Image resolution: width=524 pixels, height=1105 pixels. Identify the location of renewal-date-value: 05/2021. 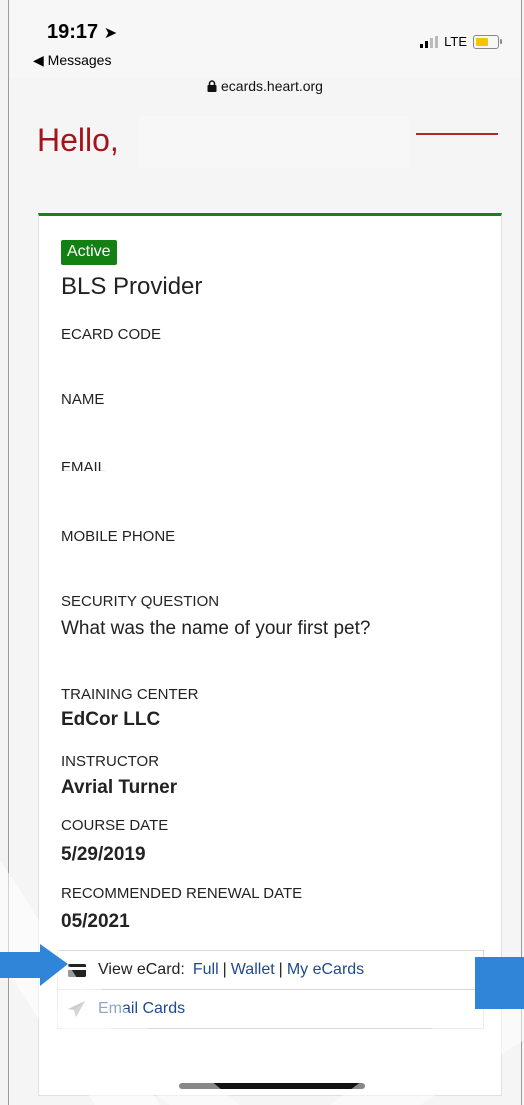
(95, 921).